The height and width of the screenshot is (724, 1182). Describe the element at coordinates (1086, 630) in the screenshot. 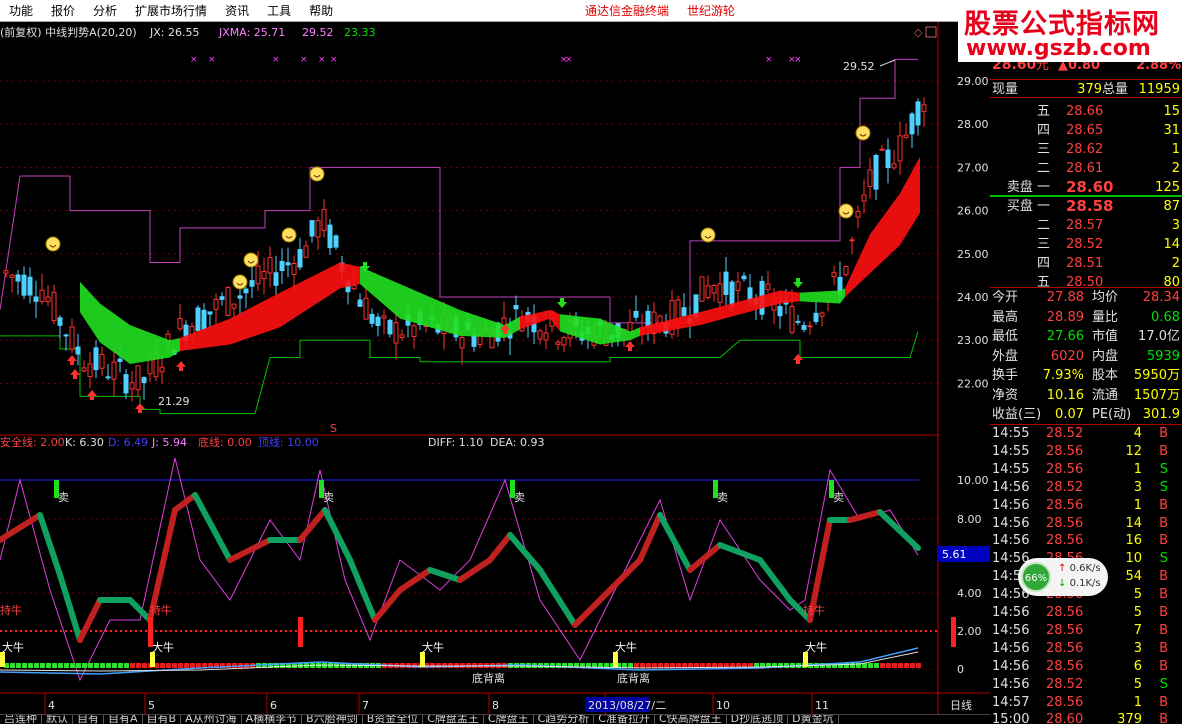

I see `tick-row: 14:56 28.56 7 B` at that location.